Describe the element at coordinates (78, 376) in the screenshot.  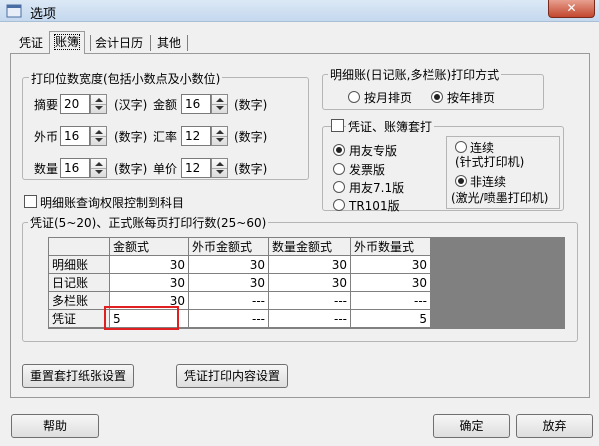
I see `reset-paper-button: 重置套打纸张设置` at that location.